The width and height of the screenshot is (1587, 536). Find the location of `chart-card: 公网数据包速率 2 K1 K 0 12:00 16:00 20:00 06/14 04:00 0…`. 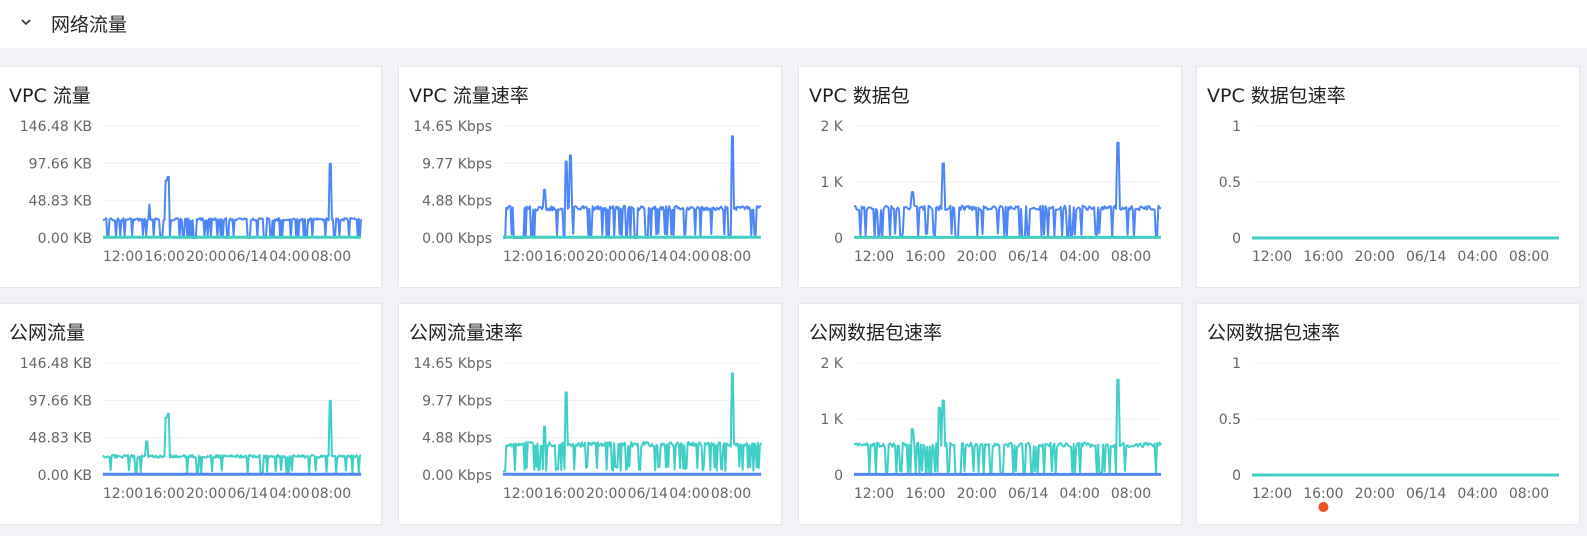

chart-card: 公网数据包速率 2 K1 K 0 12:00 16:00 20:00 06/14 04:00 0… is located at coordinates (990, 414).